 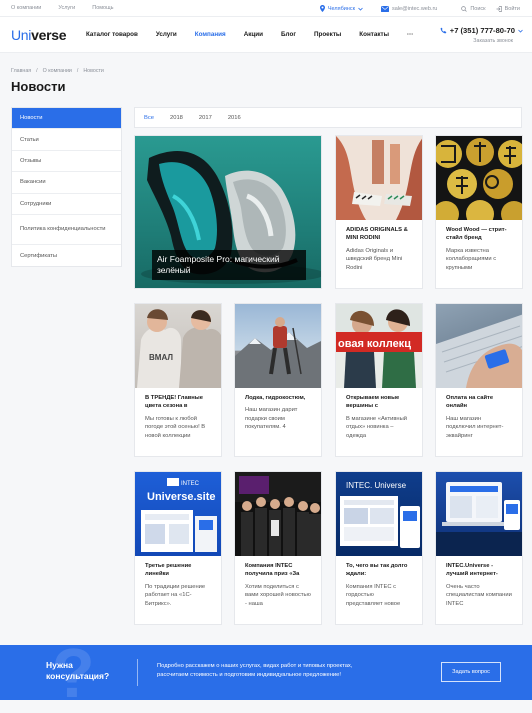 I want to click on logo-part-1: Uni, so click(x=21, y=34).